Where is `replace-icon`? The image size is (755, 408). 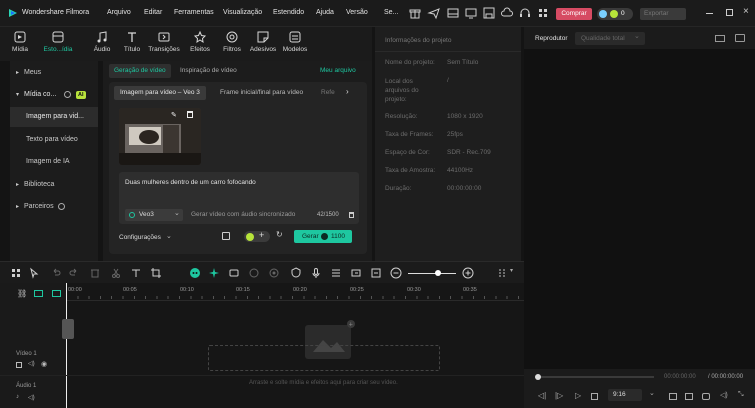 replace-icon is located at coordinates (356, 273).